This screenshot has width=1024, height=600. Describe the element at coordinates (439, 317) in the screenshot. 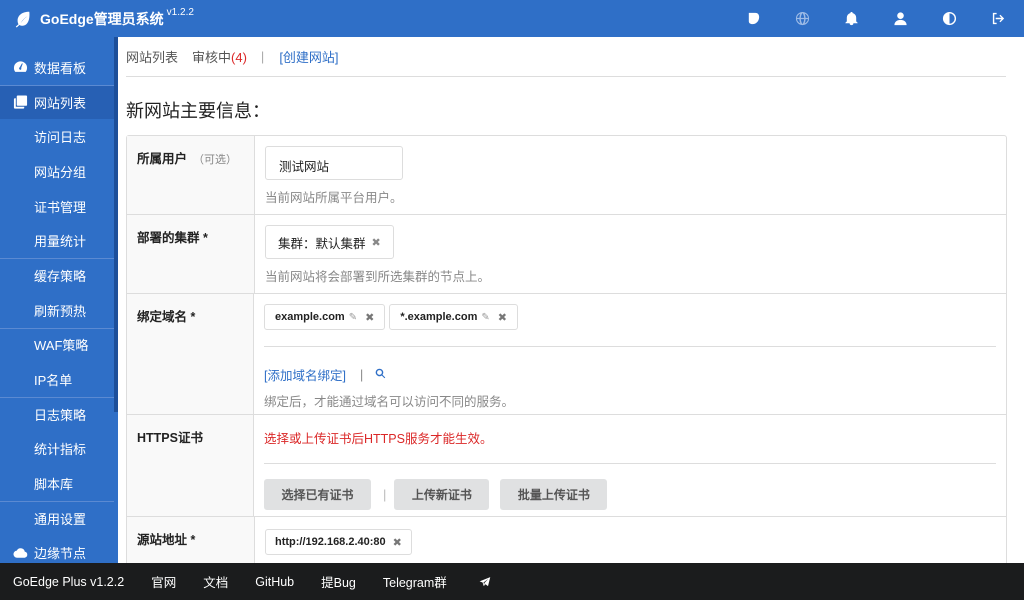

I see `domain-name: *.example.com` at that location.